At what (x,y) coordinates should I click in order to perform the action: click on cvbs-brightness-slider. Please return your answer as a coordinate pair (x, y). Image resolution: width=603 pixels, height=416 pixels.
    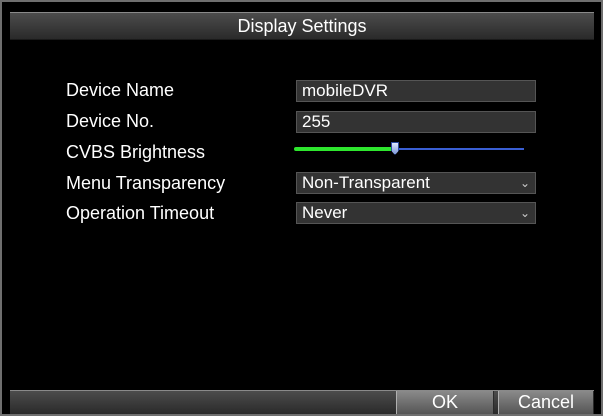
    Looking at the image, I should click on (409, 149).